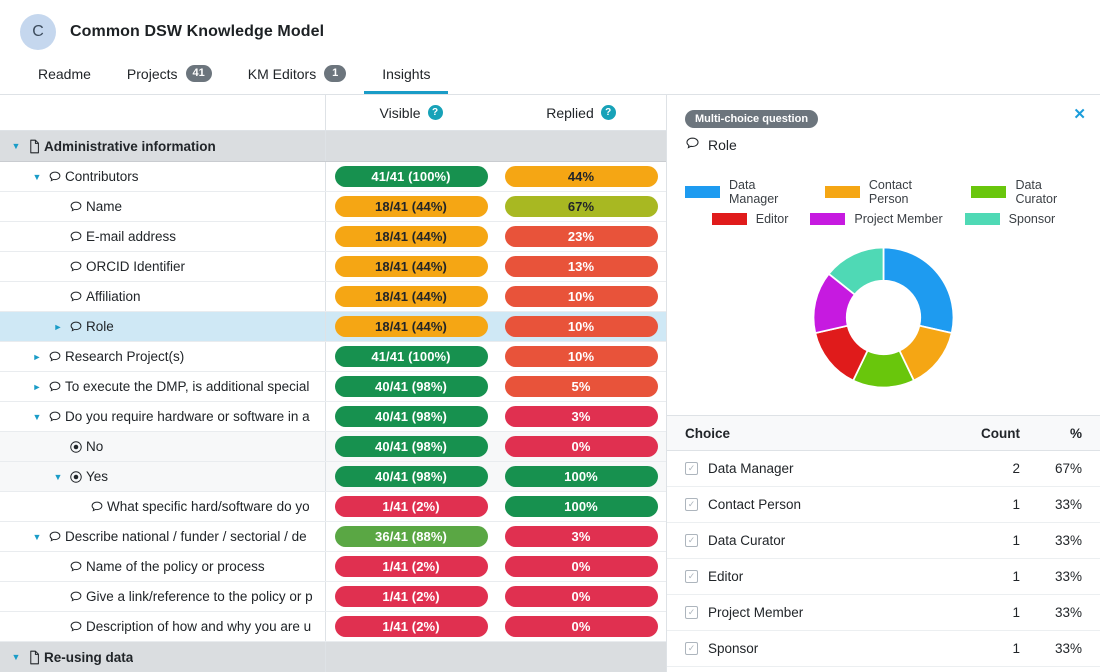 Image resolution: width=1100 pixels, height=672 pixels. What do you see at coordinates (733, 648) in the screenshot?
I see `choice-label: Sponsor` at bounding box center [733, 648].